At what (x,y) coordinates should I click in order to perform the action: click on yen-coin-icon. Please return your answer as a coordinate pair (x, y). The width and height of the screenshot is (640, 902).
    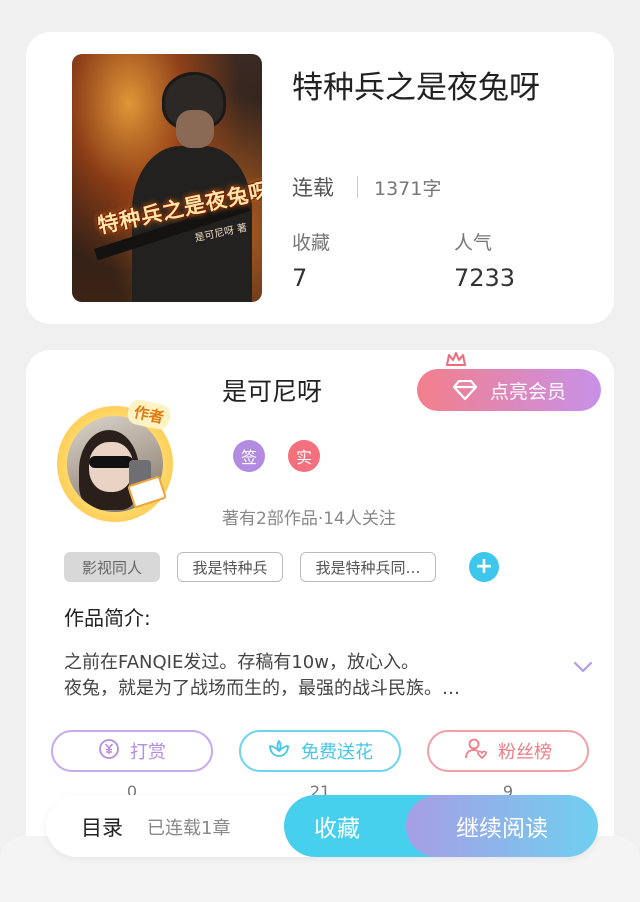
    Looking at the image, I should click on (109, 751).